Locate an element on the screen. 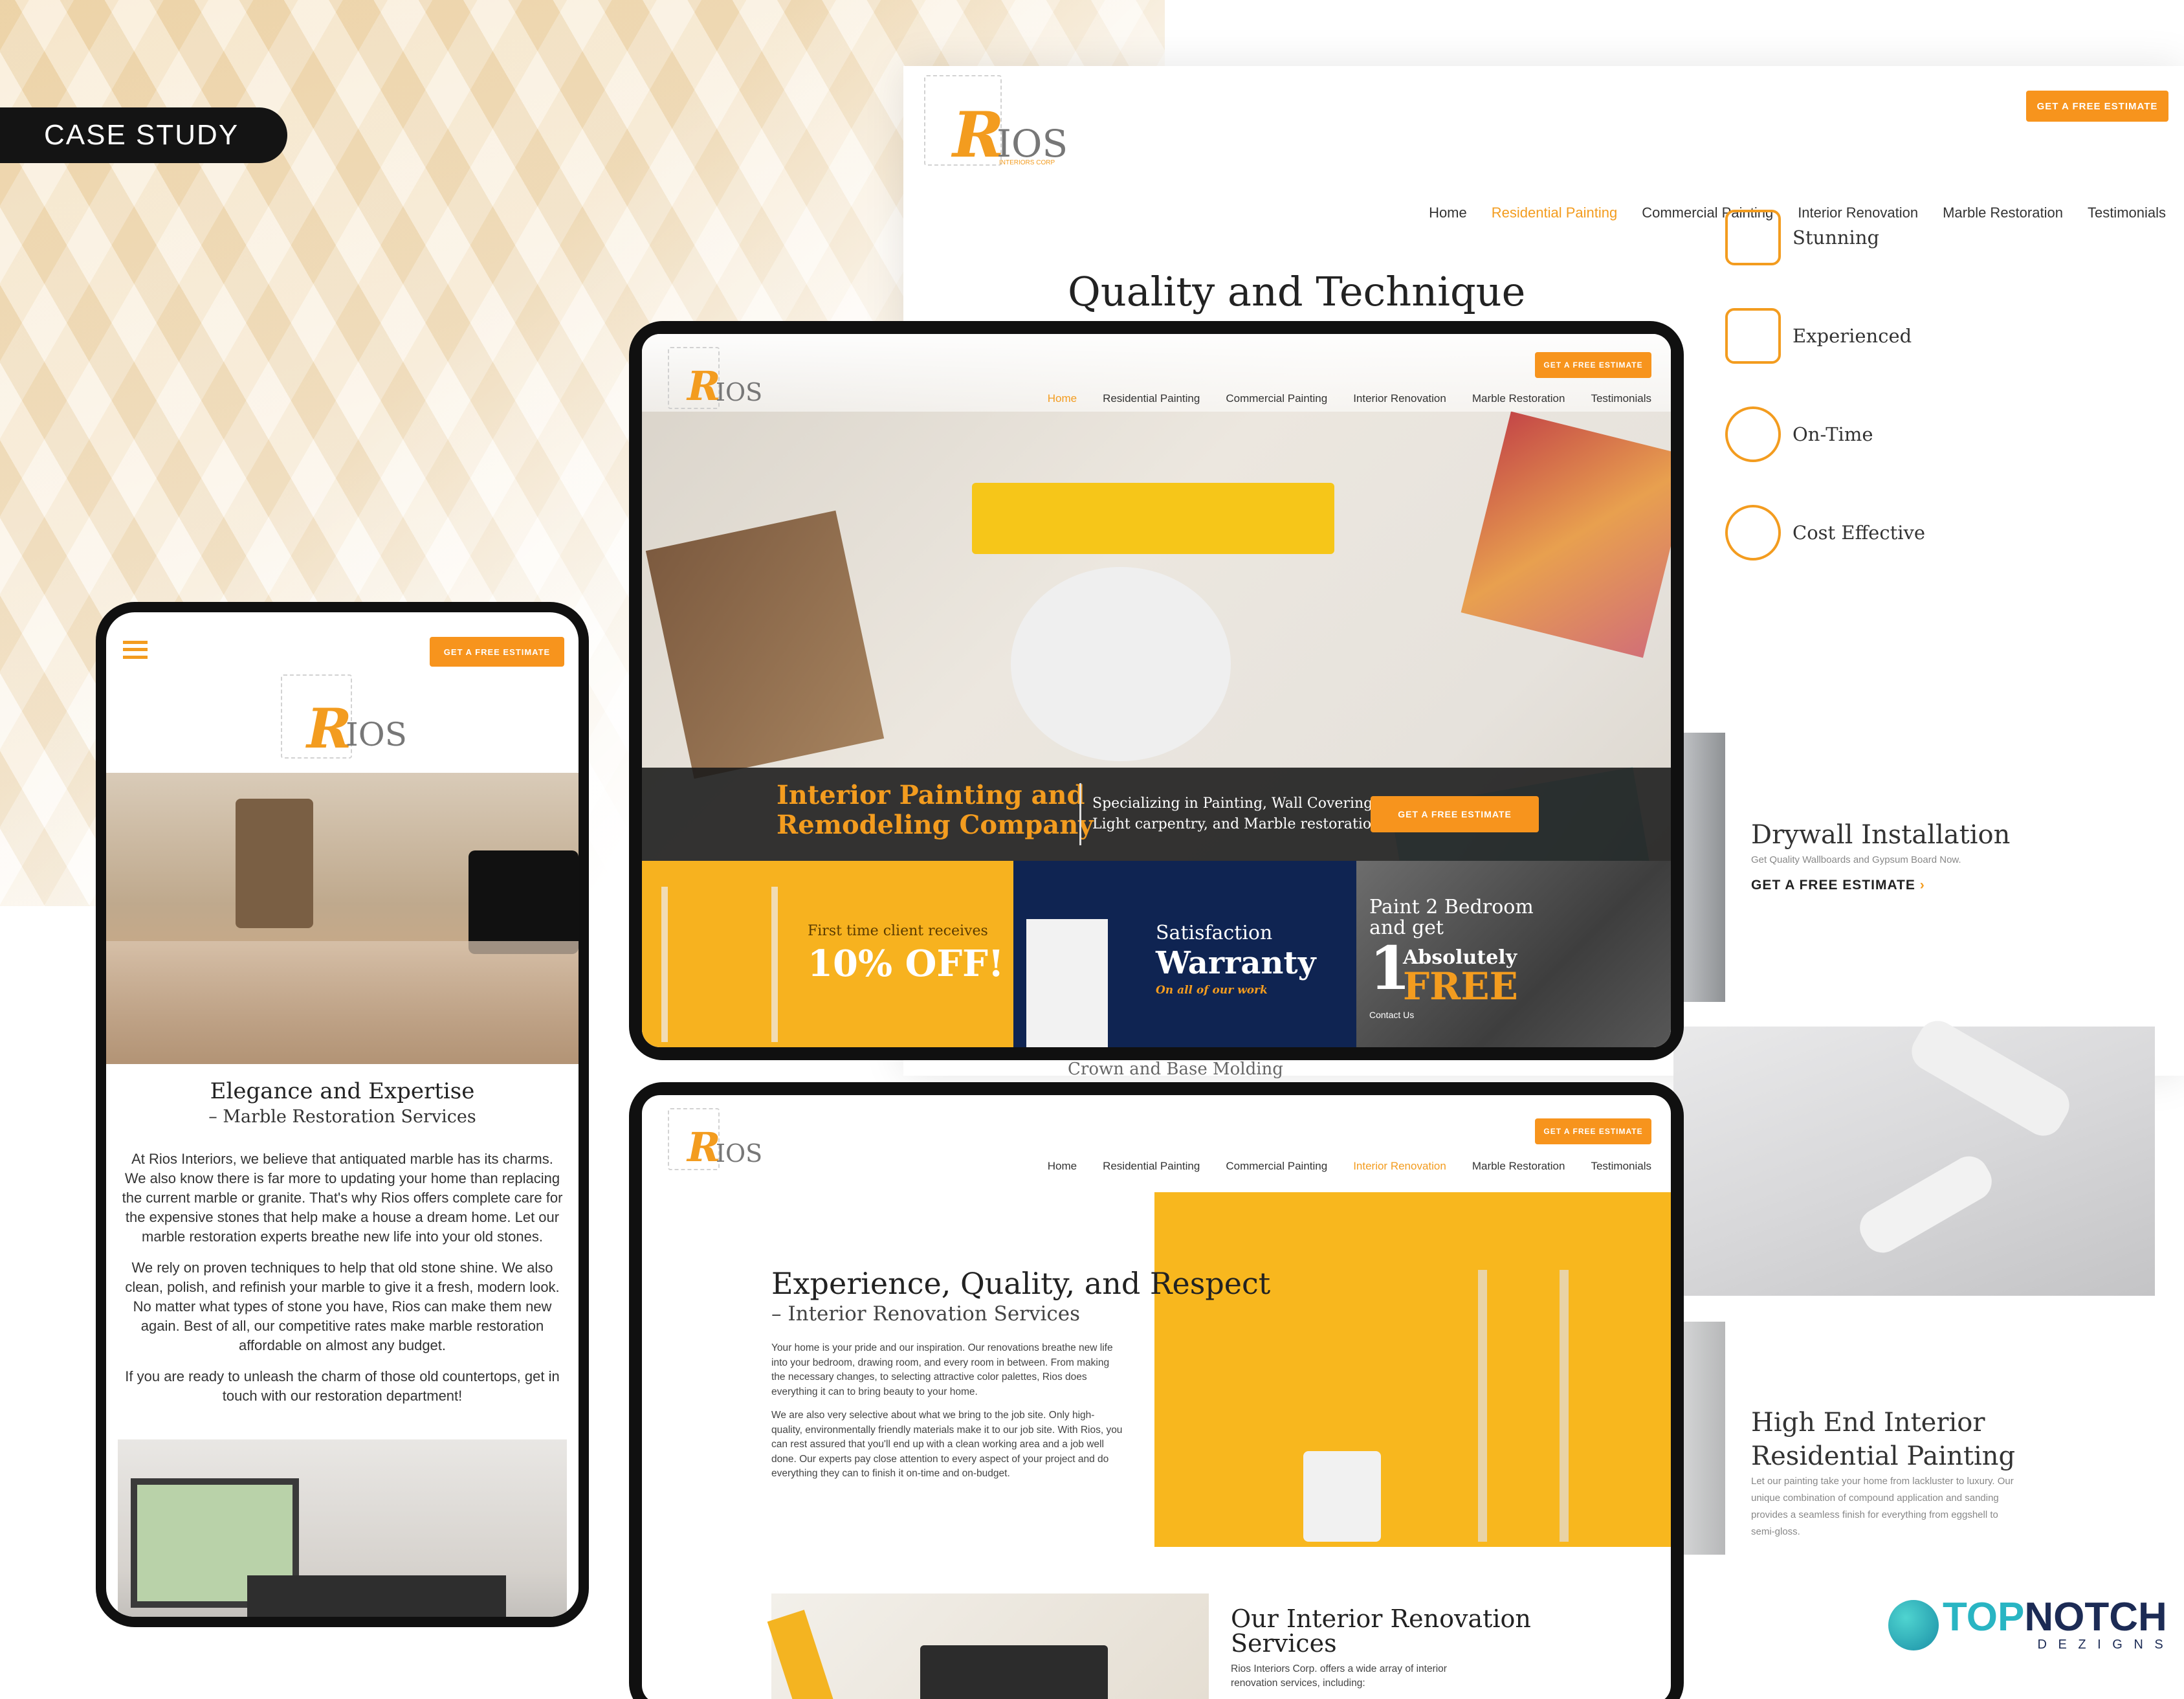 This screenshot has width=2184, height=1699. level-tool is located at coordinates (1153, 518).